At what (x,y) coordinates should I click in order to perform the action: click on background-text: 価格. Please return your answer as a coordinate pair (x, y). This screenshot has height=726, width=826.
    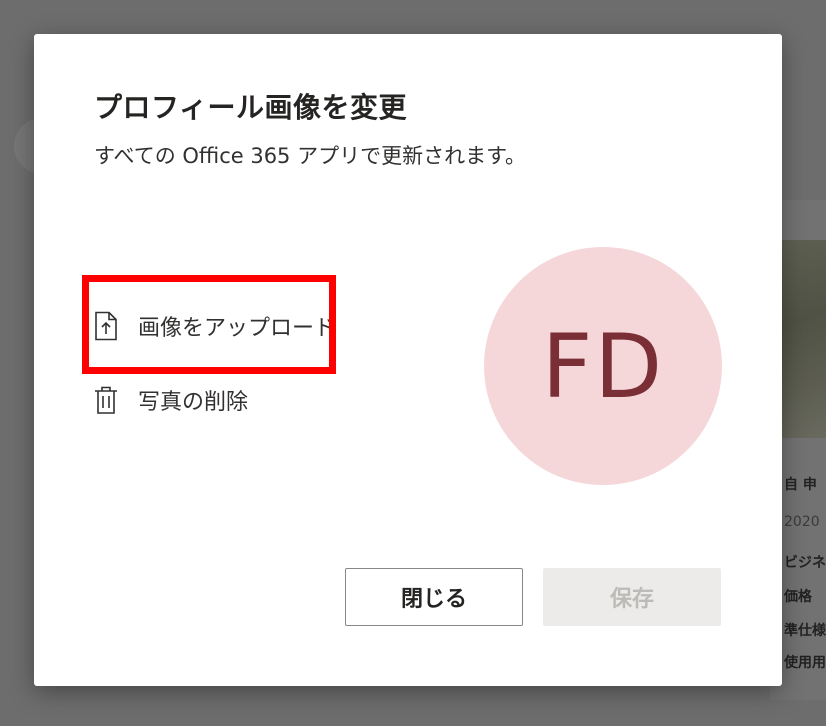
    Looking at the image, I should click on (798, 597).